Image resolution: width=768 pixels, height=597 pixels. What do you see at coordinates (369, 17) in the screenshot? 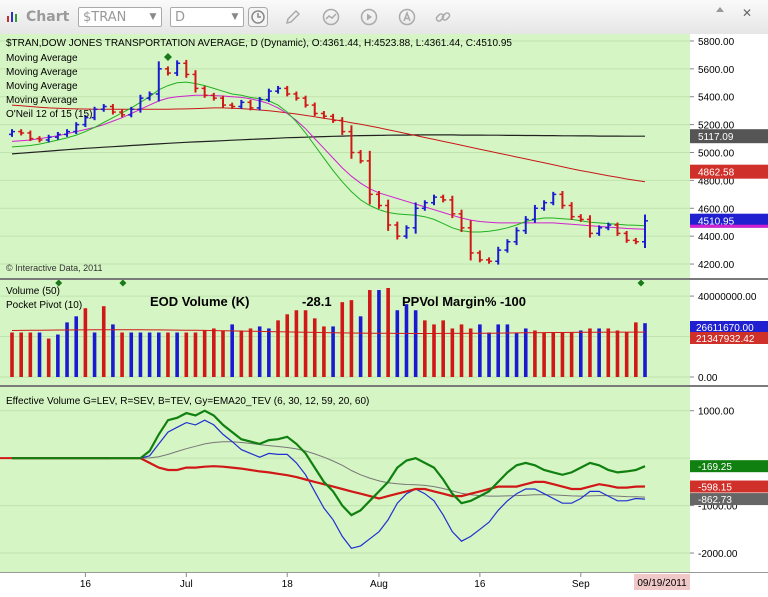
I see `play-circle-icon` at bounding box center [369, 17].